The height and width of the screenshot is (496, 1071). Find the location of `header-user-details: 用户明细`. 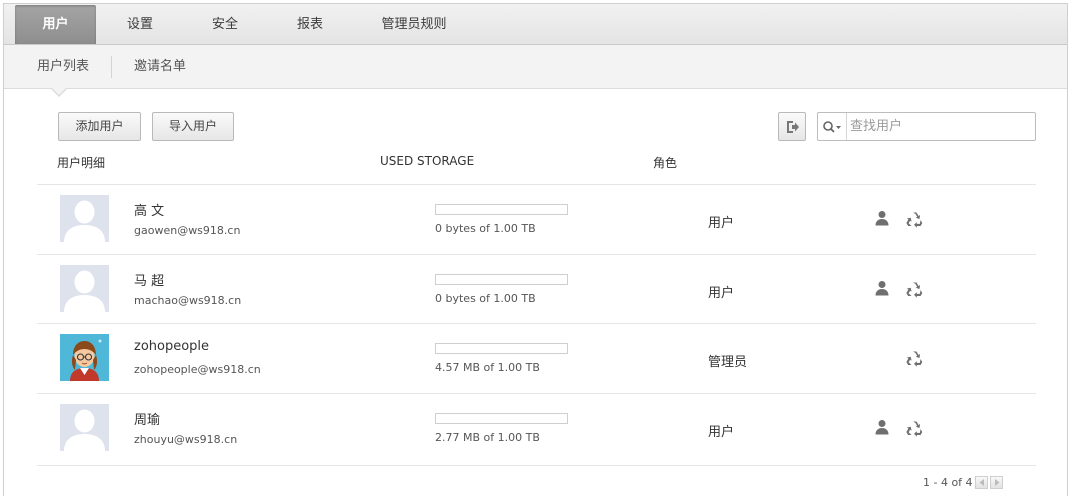

header-user-details: 用户明细 is located at coordinates (81, 163).